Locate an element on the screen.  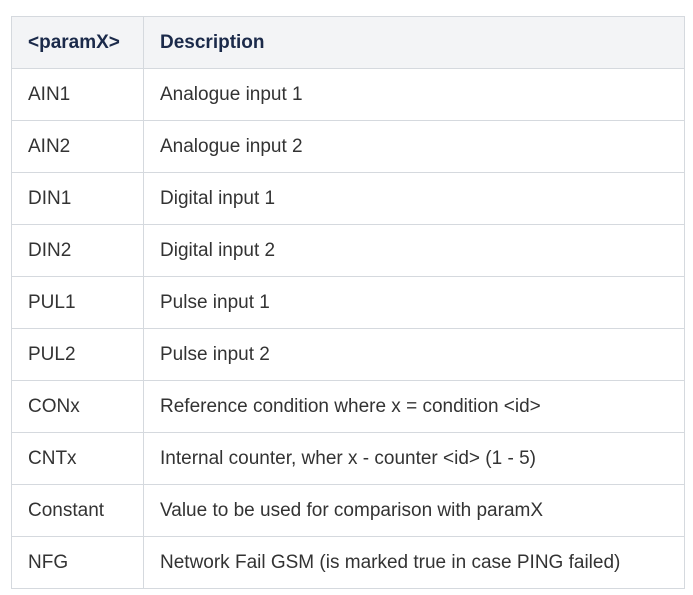
column-header-param: <paramX> is located at coordinates (77, 42).